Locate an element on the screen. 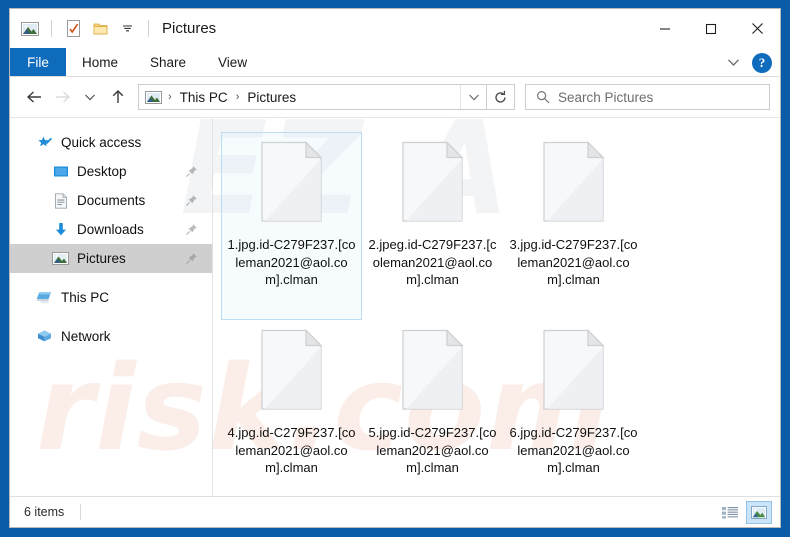 The height and width of the screenshot is (537, 790). up-button is located at coordinates (118, 97).